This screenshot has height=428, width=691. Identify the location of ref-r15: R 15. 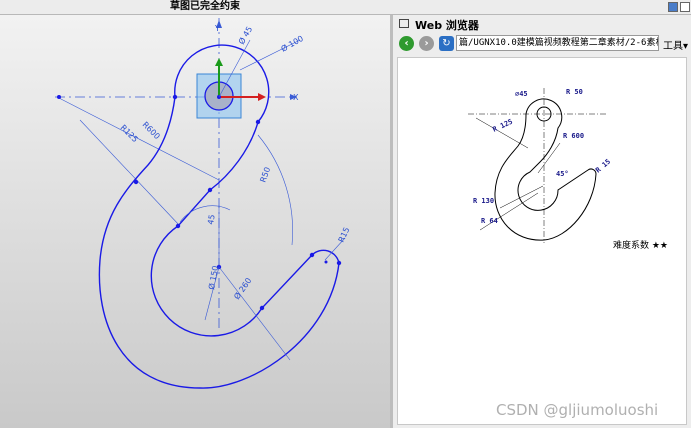
(603, 166).